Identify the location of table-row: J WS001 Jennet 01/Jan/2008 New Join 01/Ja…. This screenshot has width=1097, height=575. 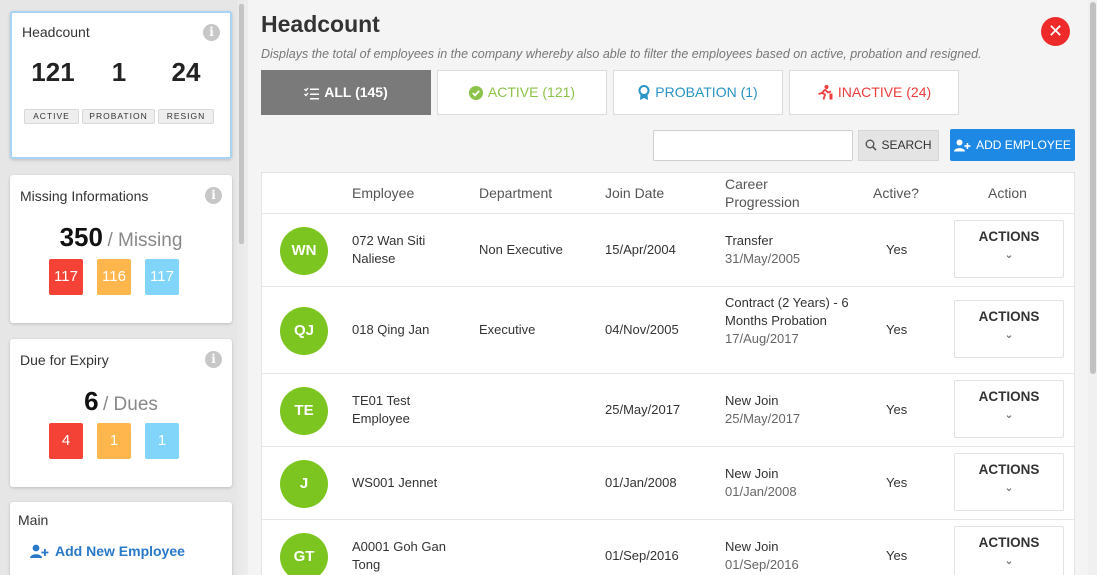
(668, 482).